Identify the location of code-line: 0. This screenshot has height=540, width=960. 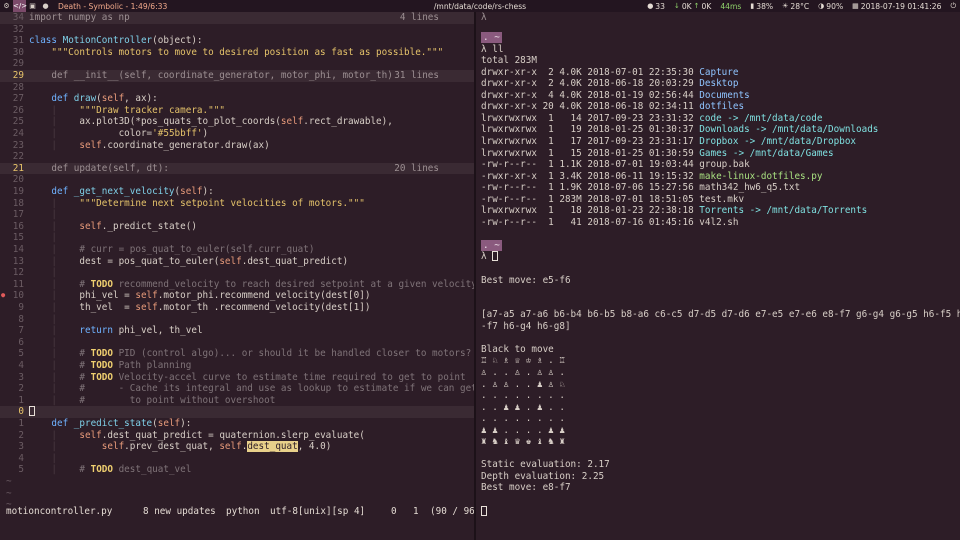
(237, 412).